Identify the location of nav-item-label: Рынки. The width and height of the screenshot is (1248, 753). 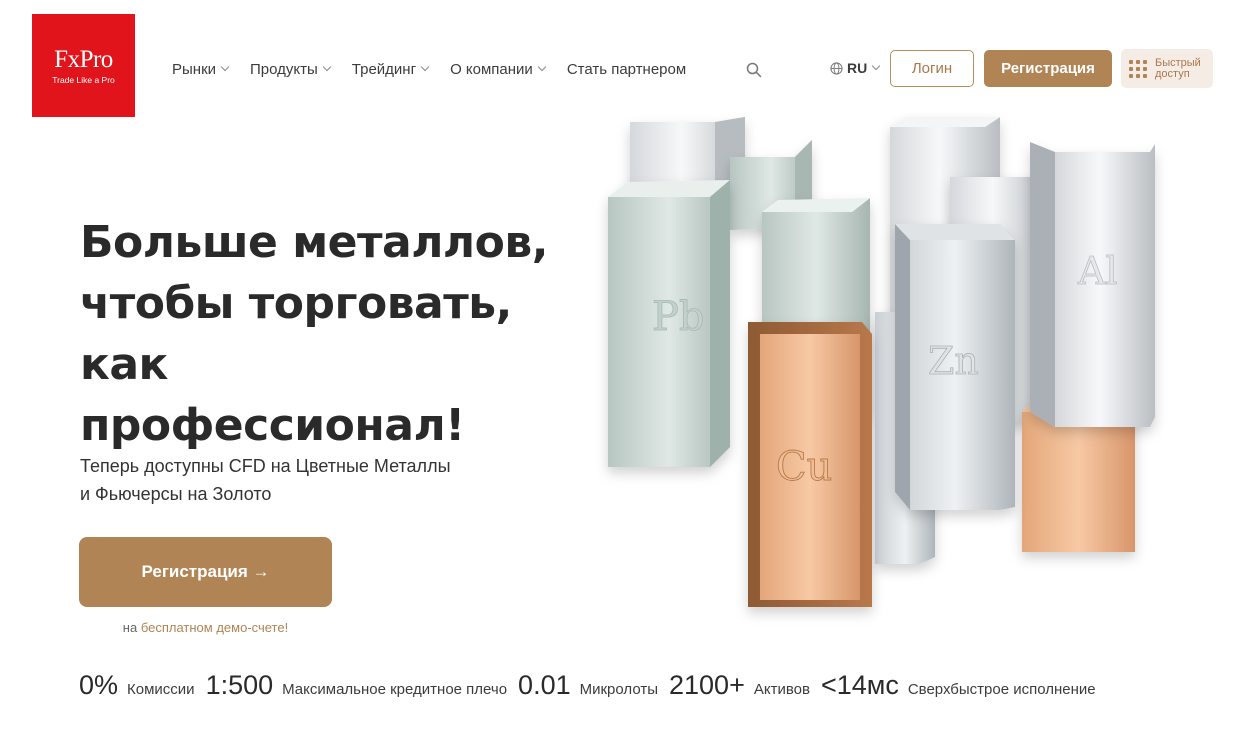
(194, 69).